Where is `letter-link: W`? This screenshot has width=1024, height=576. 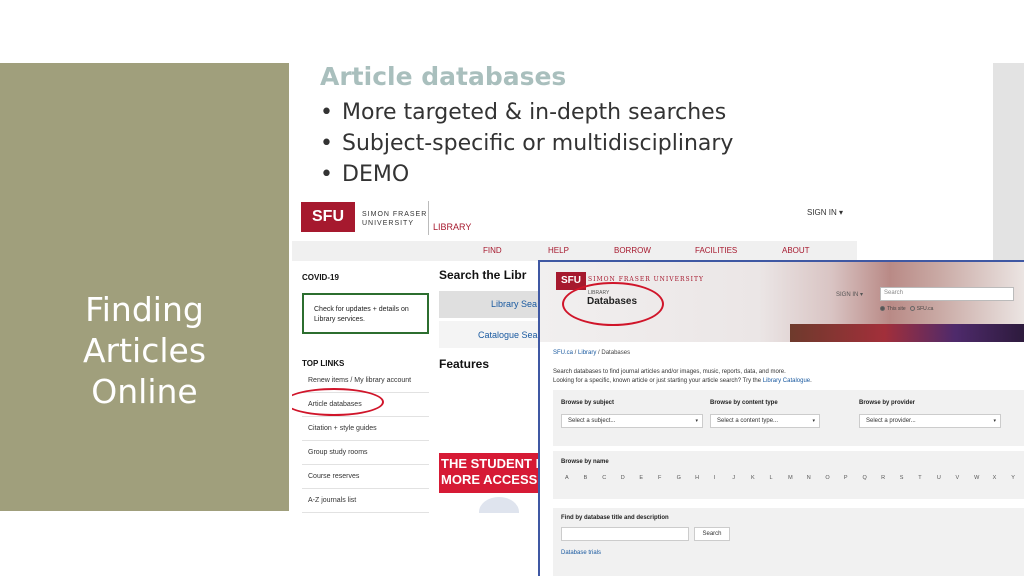 letter-link: W is located at coordinates (983, 478).